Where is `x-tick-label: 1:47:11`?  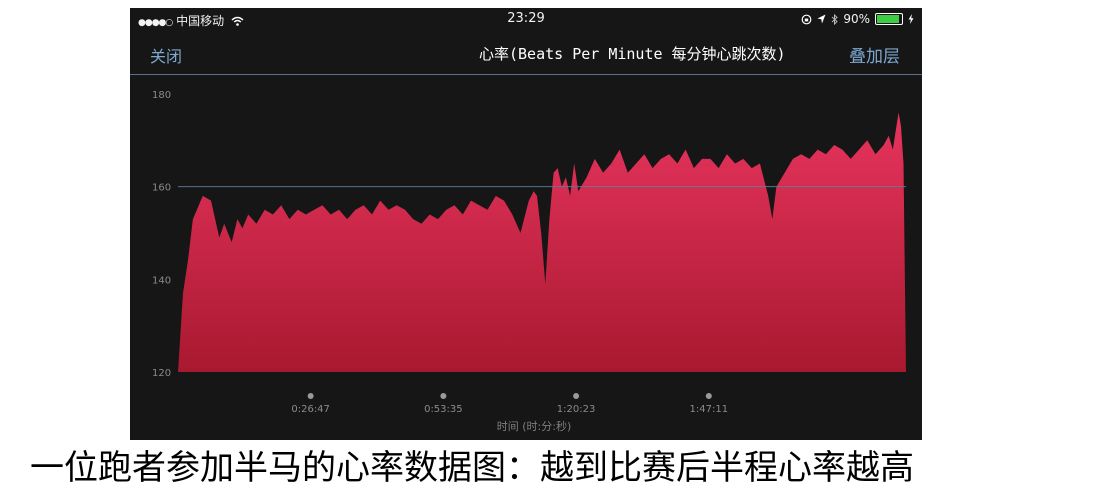 x-tick-label: 1:47:11 is located at coordinates (709, 409).